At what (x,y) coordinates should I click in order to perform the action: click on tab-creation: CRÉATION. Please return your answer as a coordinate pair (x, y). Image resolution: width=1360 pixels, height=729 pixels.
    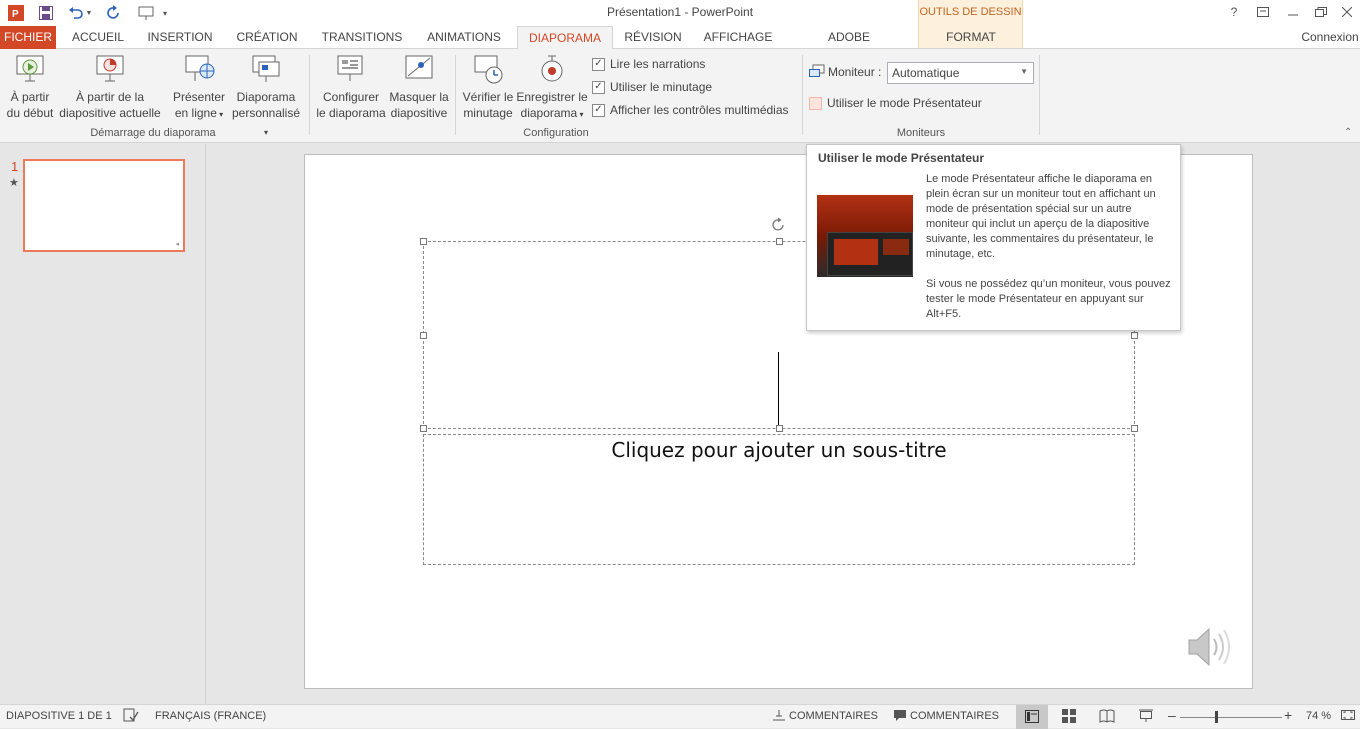
    Looking at the image, I should click on (267, 37).